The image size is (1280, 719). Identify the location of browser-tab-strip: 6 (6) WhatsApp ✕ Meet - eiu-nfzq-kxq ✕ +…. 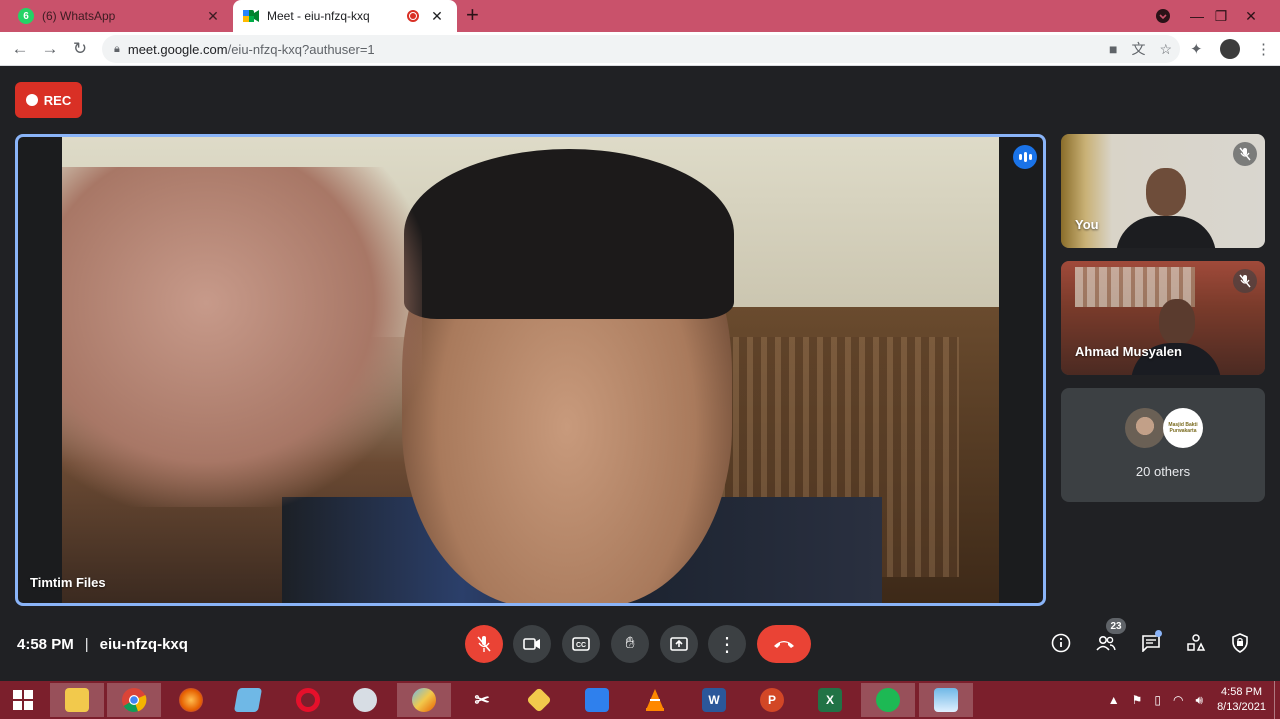
(640, 16).